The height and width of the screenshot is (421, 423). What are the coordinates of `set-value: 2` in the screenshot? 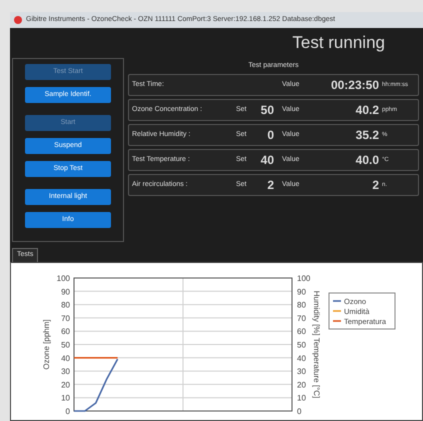 It's located at (270, 185).